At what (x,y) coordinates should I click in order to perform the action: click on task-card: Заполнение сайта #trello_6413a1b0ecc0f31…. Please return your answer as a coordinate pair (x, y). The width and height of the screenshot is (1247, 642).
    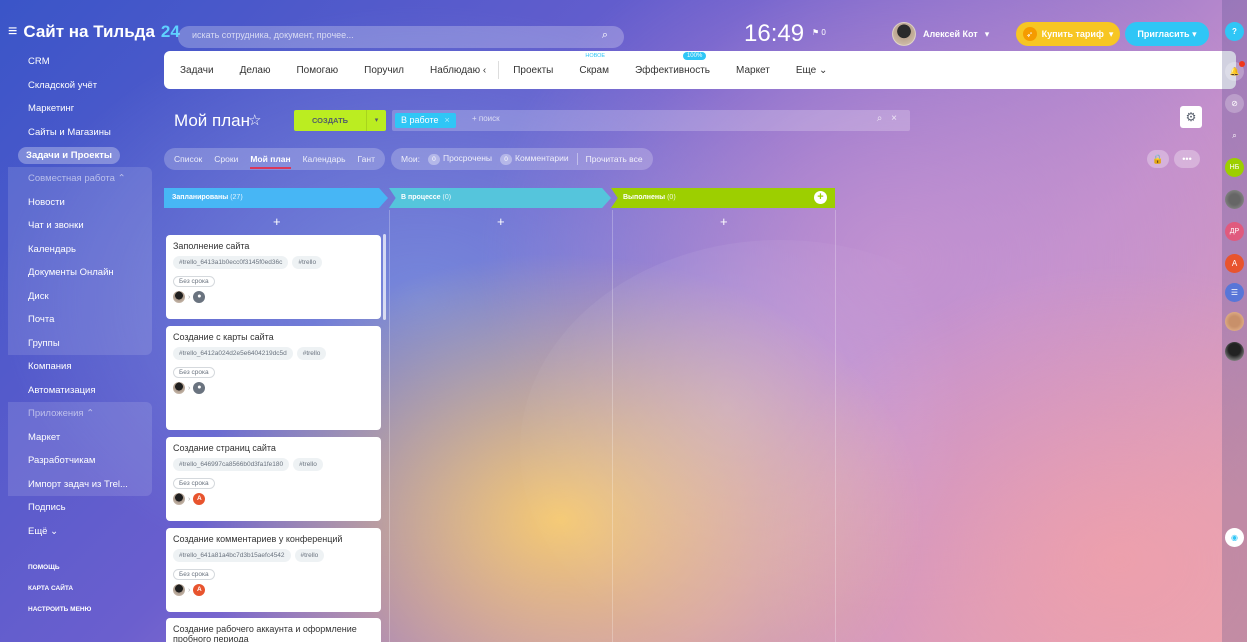
    Looking at the image, I should click on (273, 277).